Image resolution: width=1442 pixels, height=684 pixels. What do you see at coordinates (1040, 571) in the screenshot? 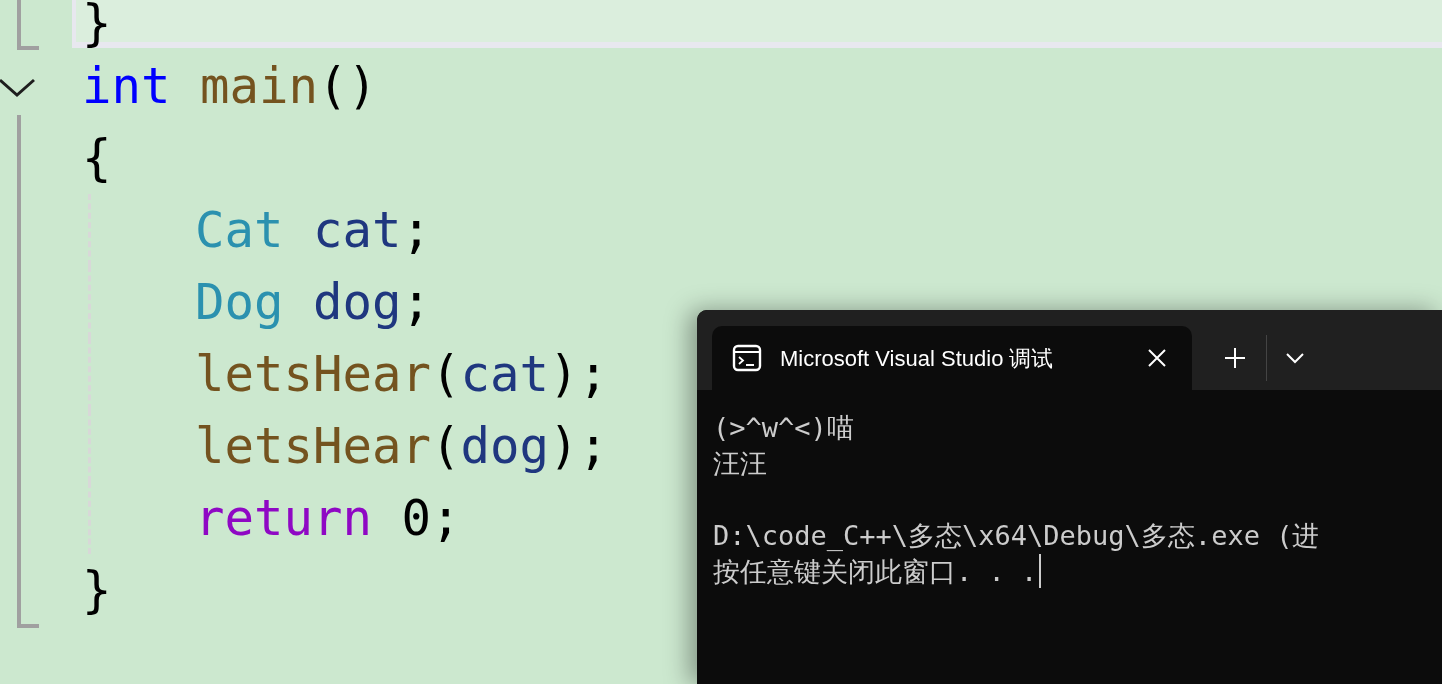
I see `text-cursor` at bounding box center [1040, 571].